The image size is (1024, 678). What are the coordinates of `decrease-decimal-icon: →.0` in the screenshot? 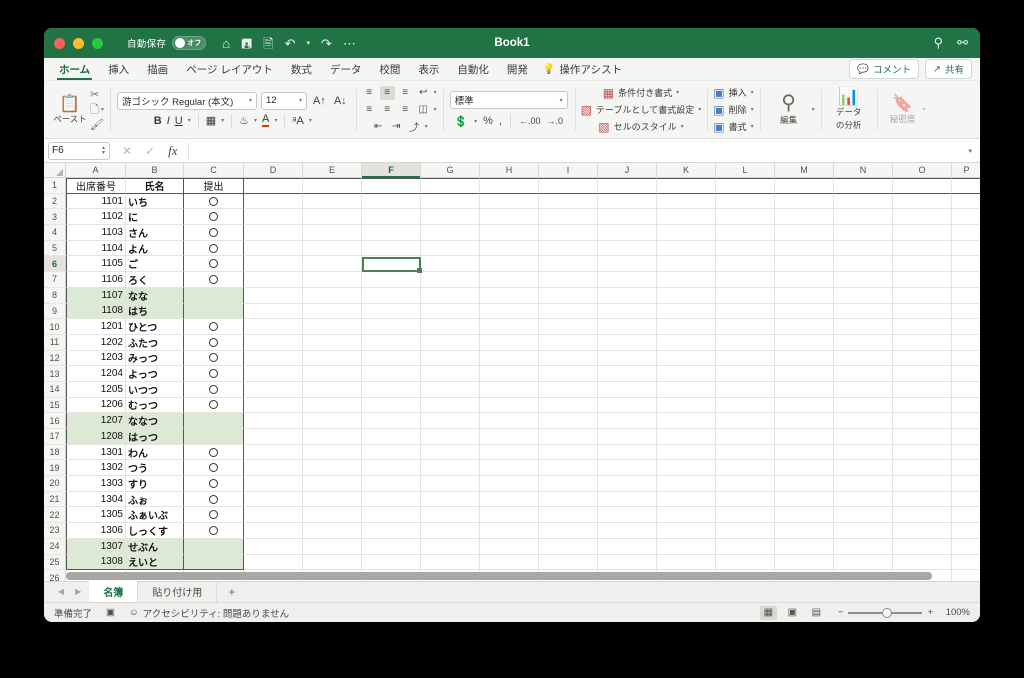 It's located at (554, 121).